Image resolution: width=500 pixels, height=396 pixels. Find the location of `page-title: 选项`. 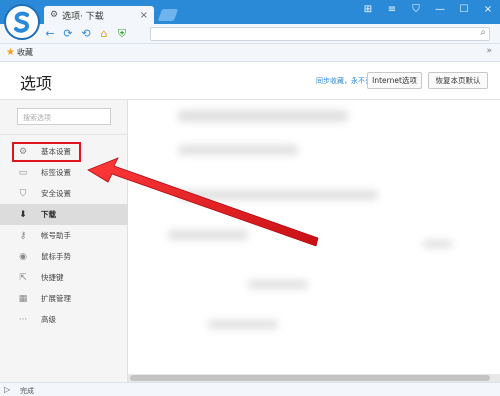

page-title: 选项 is located at coordinates (36, 83).